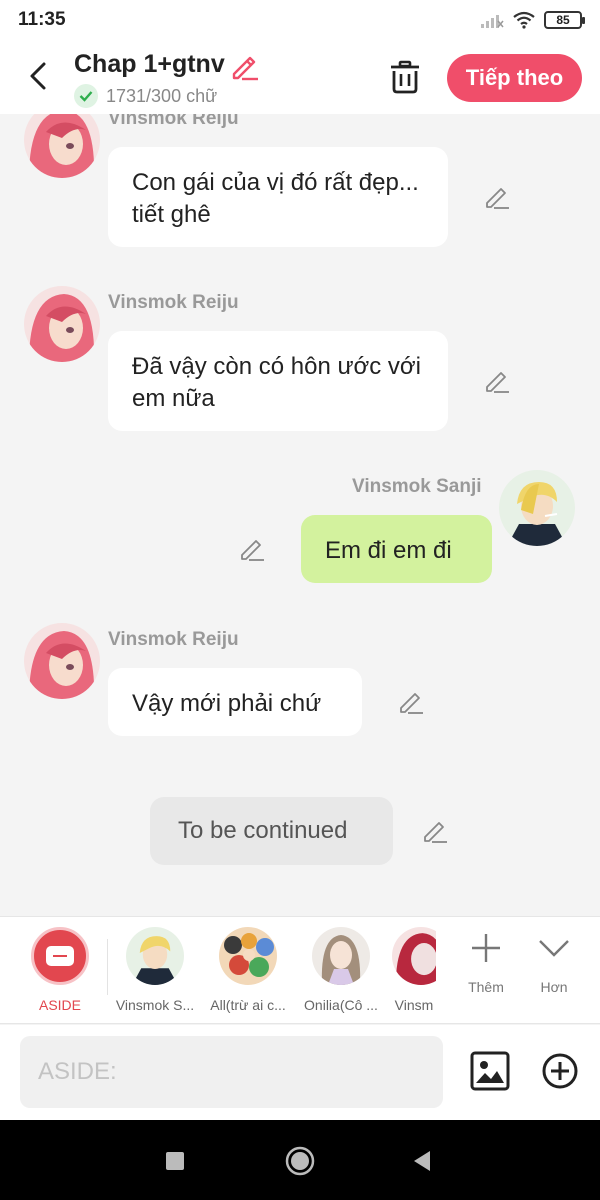  What do you see at coordinates (341, 956) in the screenshot?
I see `onilia-avatar` at bounding box center [341, 956].